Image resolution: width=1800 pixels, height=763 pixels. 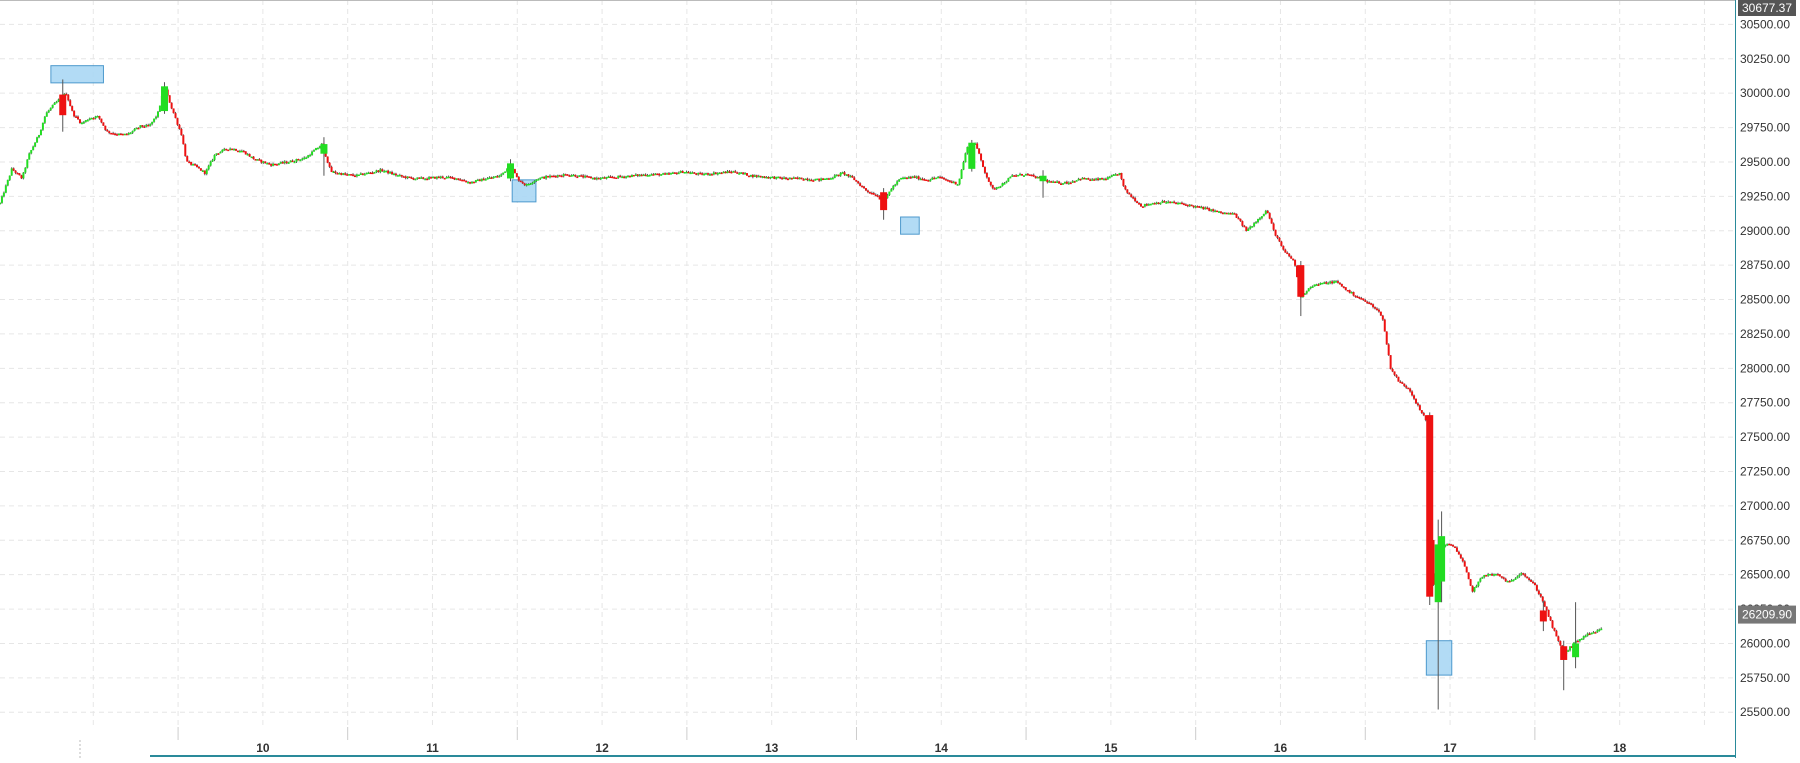 What do you see at coordinates (1765, 471) in the screenshot?
I see `y-tick-label: 27250.00` at bounding box center [1765, 471].